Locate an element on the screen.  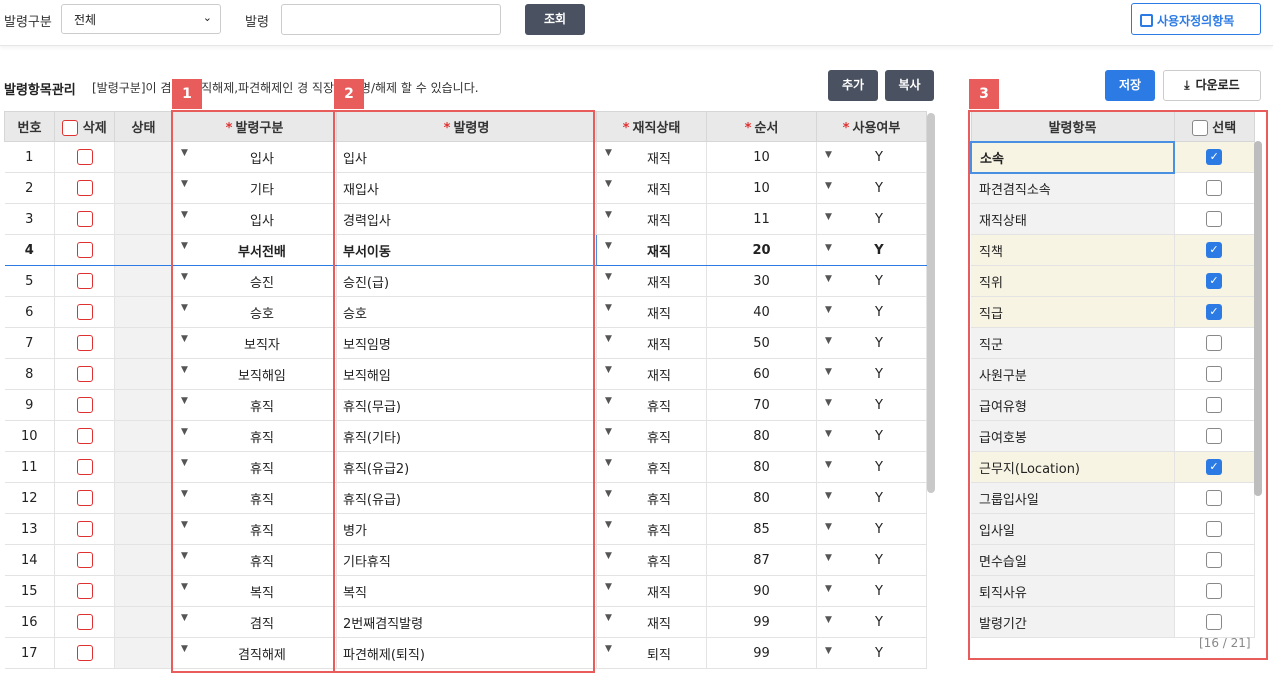
save-button: 저장 is located at coordinates (1130, 85).